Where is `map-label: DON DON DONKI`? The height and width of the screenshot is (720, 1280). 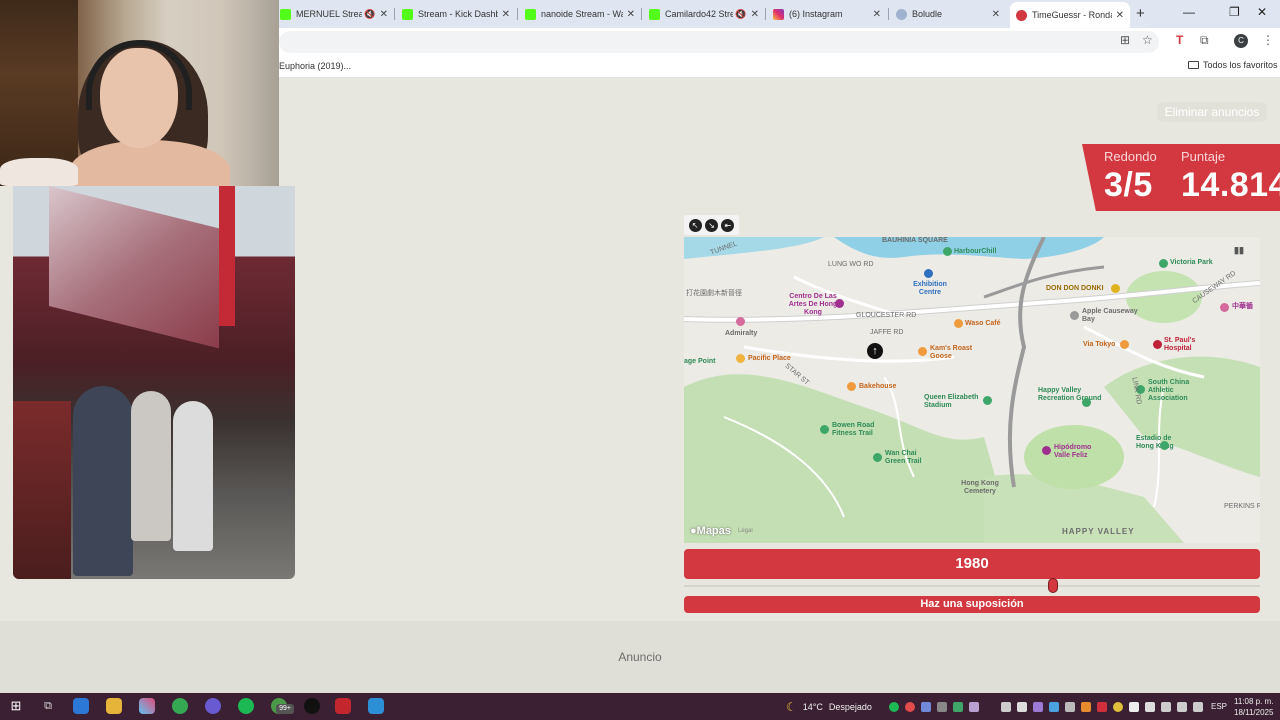 map-label: DON DON DONKI is located at coordinates (1075, 288).